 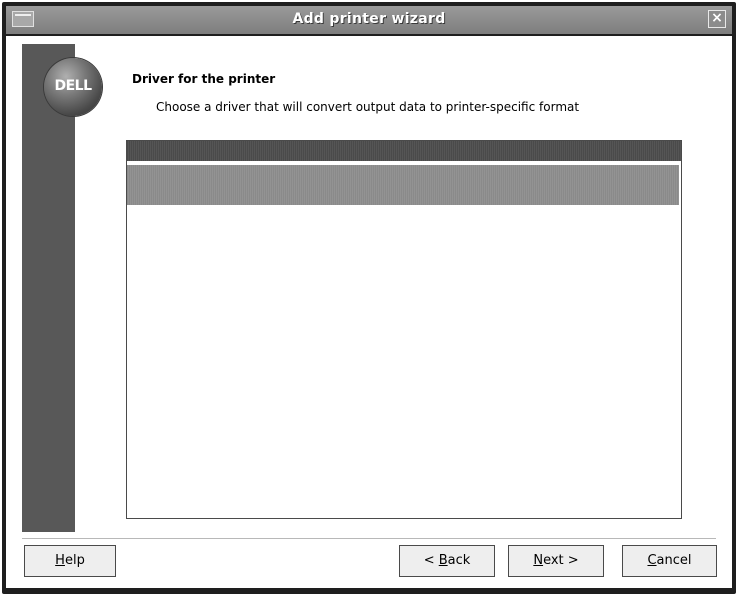 What do you see at coordinates (60, 560) in the screenshot?
I see `help-mnemonic: H` at bounding box center [60, 560].